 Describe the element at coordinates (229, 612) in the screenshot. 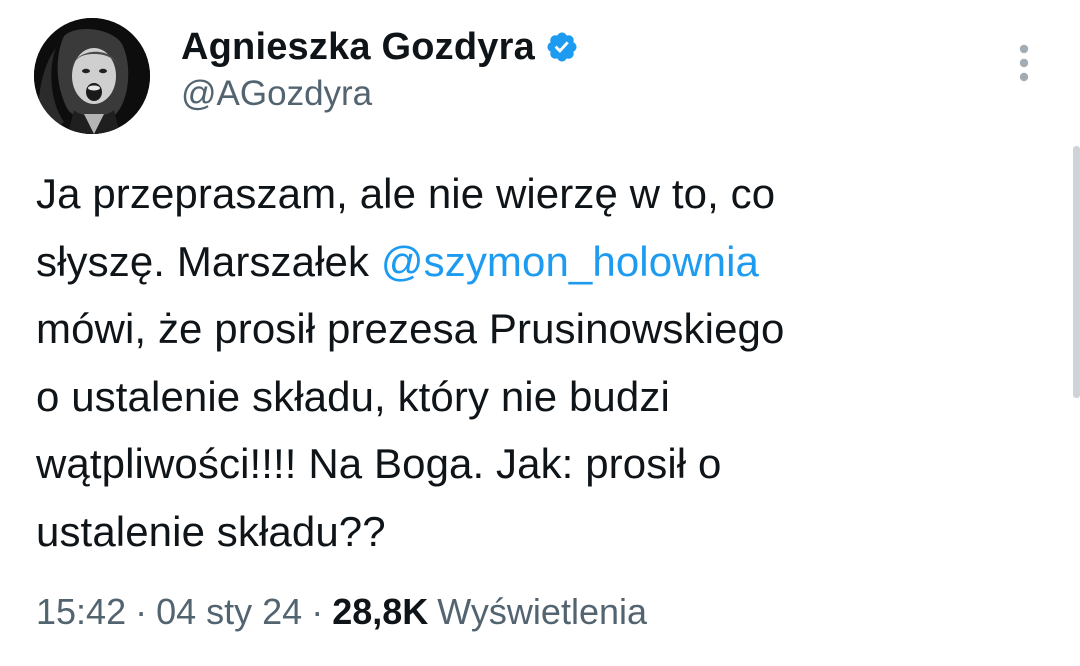

I see `tweet-date: 04 sty 24` at that location.